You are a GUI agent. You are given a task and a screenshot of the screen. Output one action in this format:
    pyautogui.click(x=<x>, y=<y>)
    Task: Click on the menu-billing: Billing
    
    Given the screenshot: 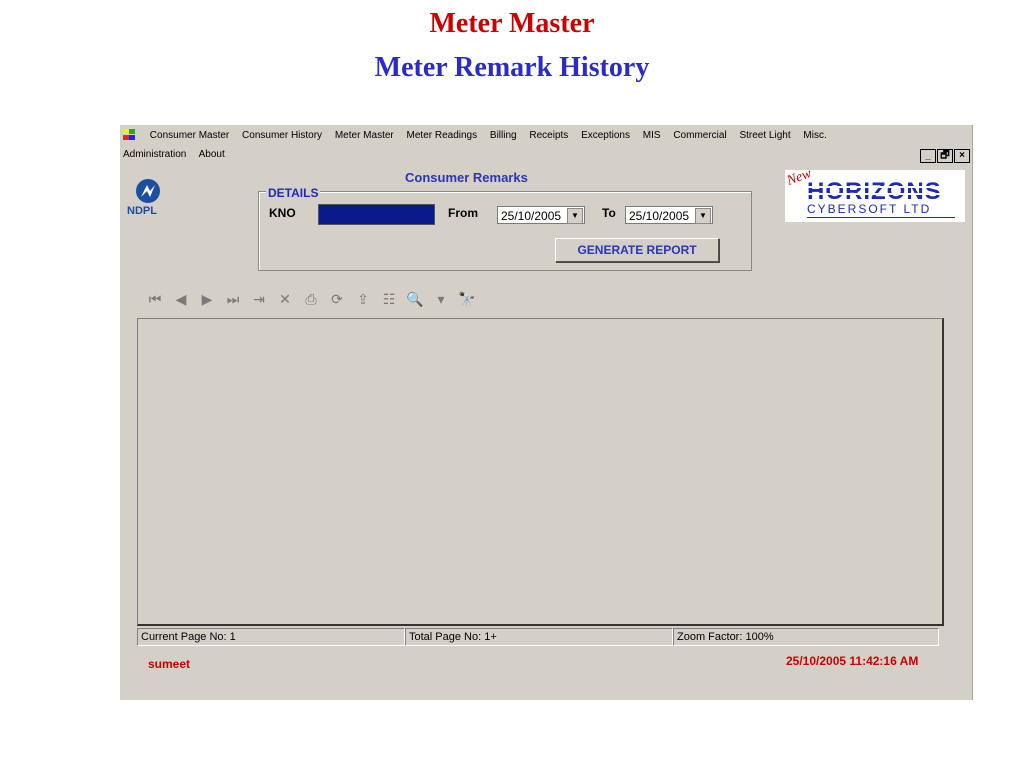 What is the action you would take?
    pyautogui.click(x=503, y=135)
    